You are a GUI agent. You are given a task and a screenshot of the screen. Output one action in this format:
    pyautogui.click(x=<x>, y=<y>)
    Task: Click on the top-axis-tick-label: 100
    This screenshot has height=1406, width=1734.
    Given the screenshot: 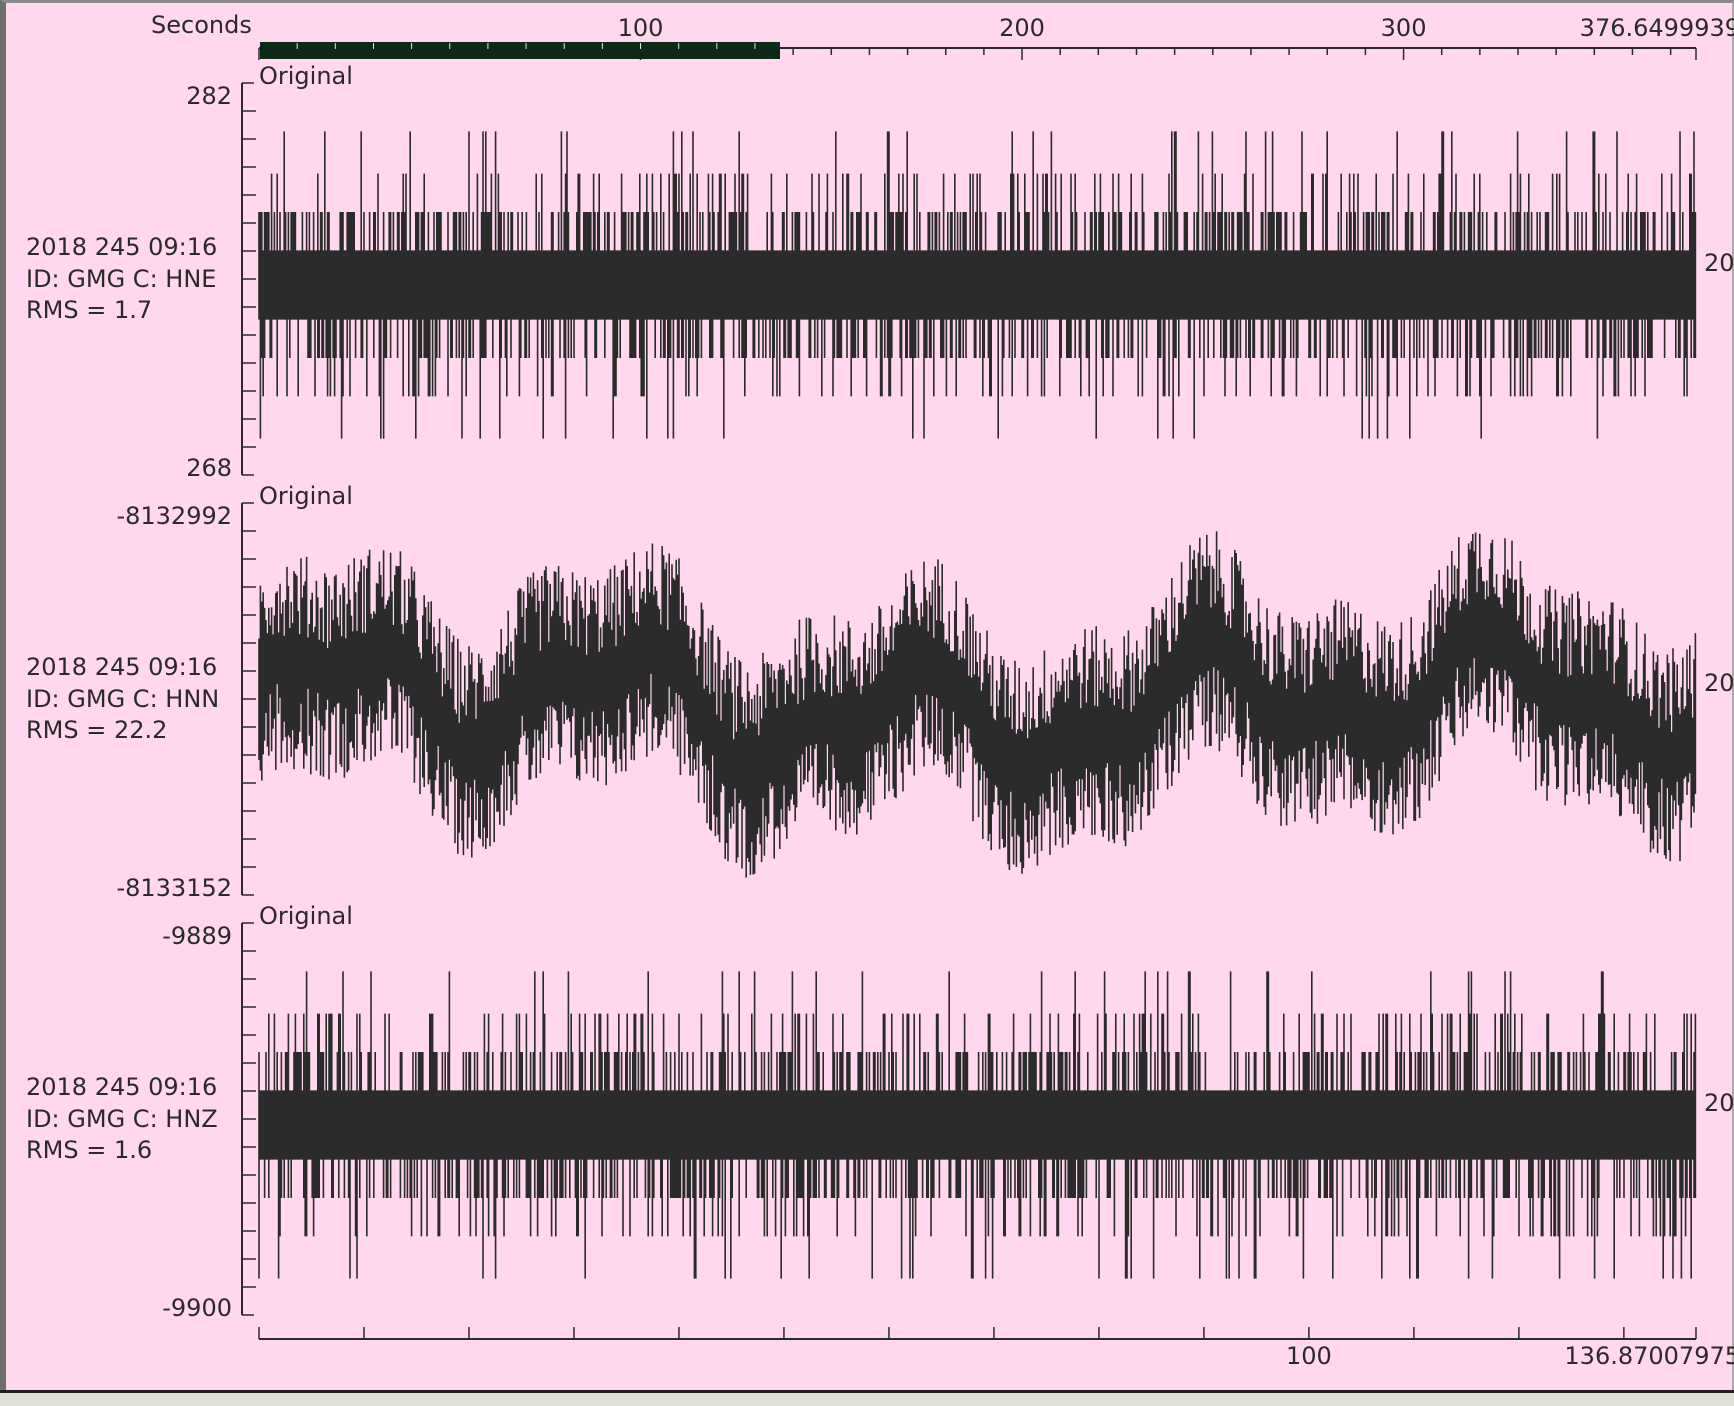 What is the action you would take?
    pyautogui.click(x=641, y=28)
    